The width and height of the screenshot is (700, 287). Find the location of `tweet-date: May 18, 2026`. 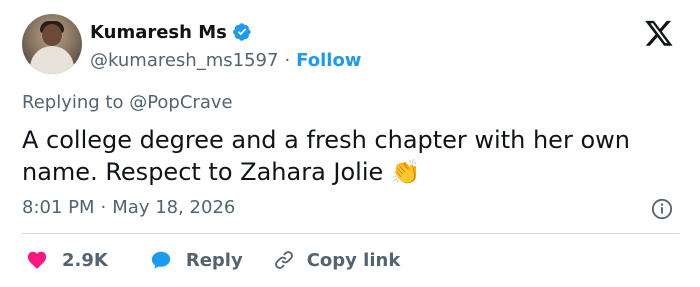

tweet-date: May 18, 2026 is located at coordinates (174, 207).